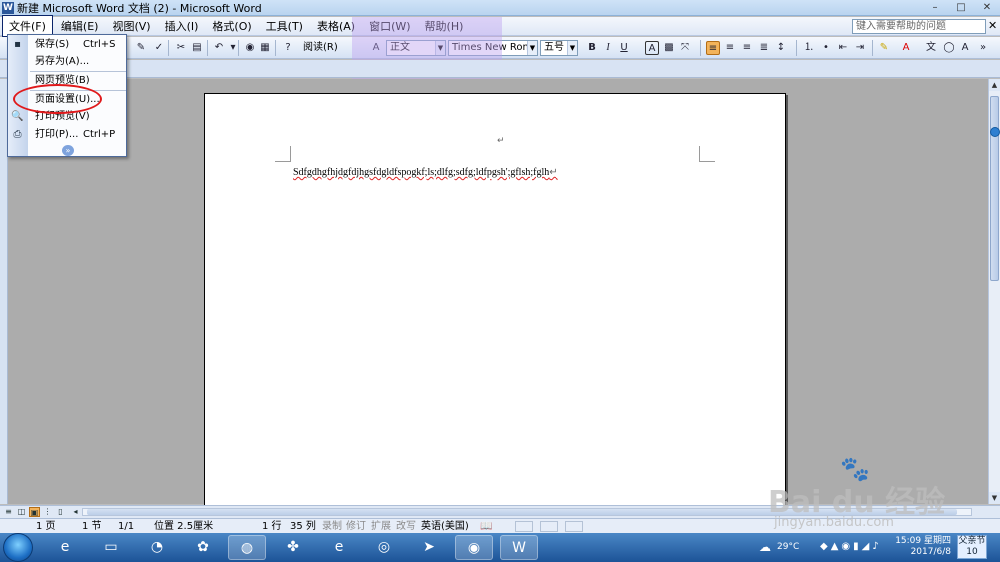 The height and width of the screenshot is (562, 1000). What do you see at coordinates (80, 26) in the screenshot?
I see `menu-edit: 编辑(E)` at bounding box center [80, 26].